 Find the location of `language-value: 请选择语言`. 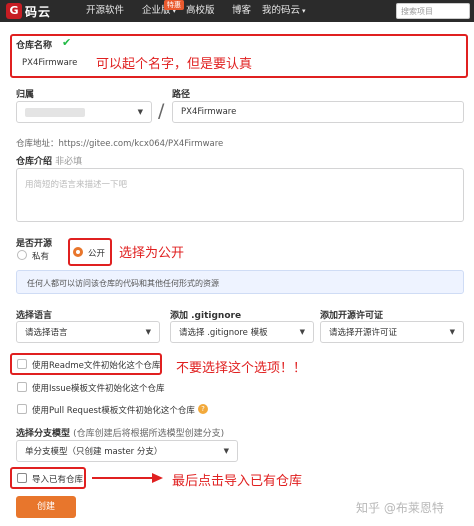

language-value: 请选择语言 is located at coordinates (46, 333).